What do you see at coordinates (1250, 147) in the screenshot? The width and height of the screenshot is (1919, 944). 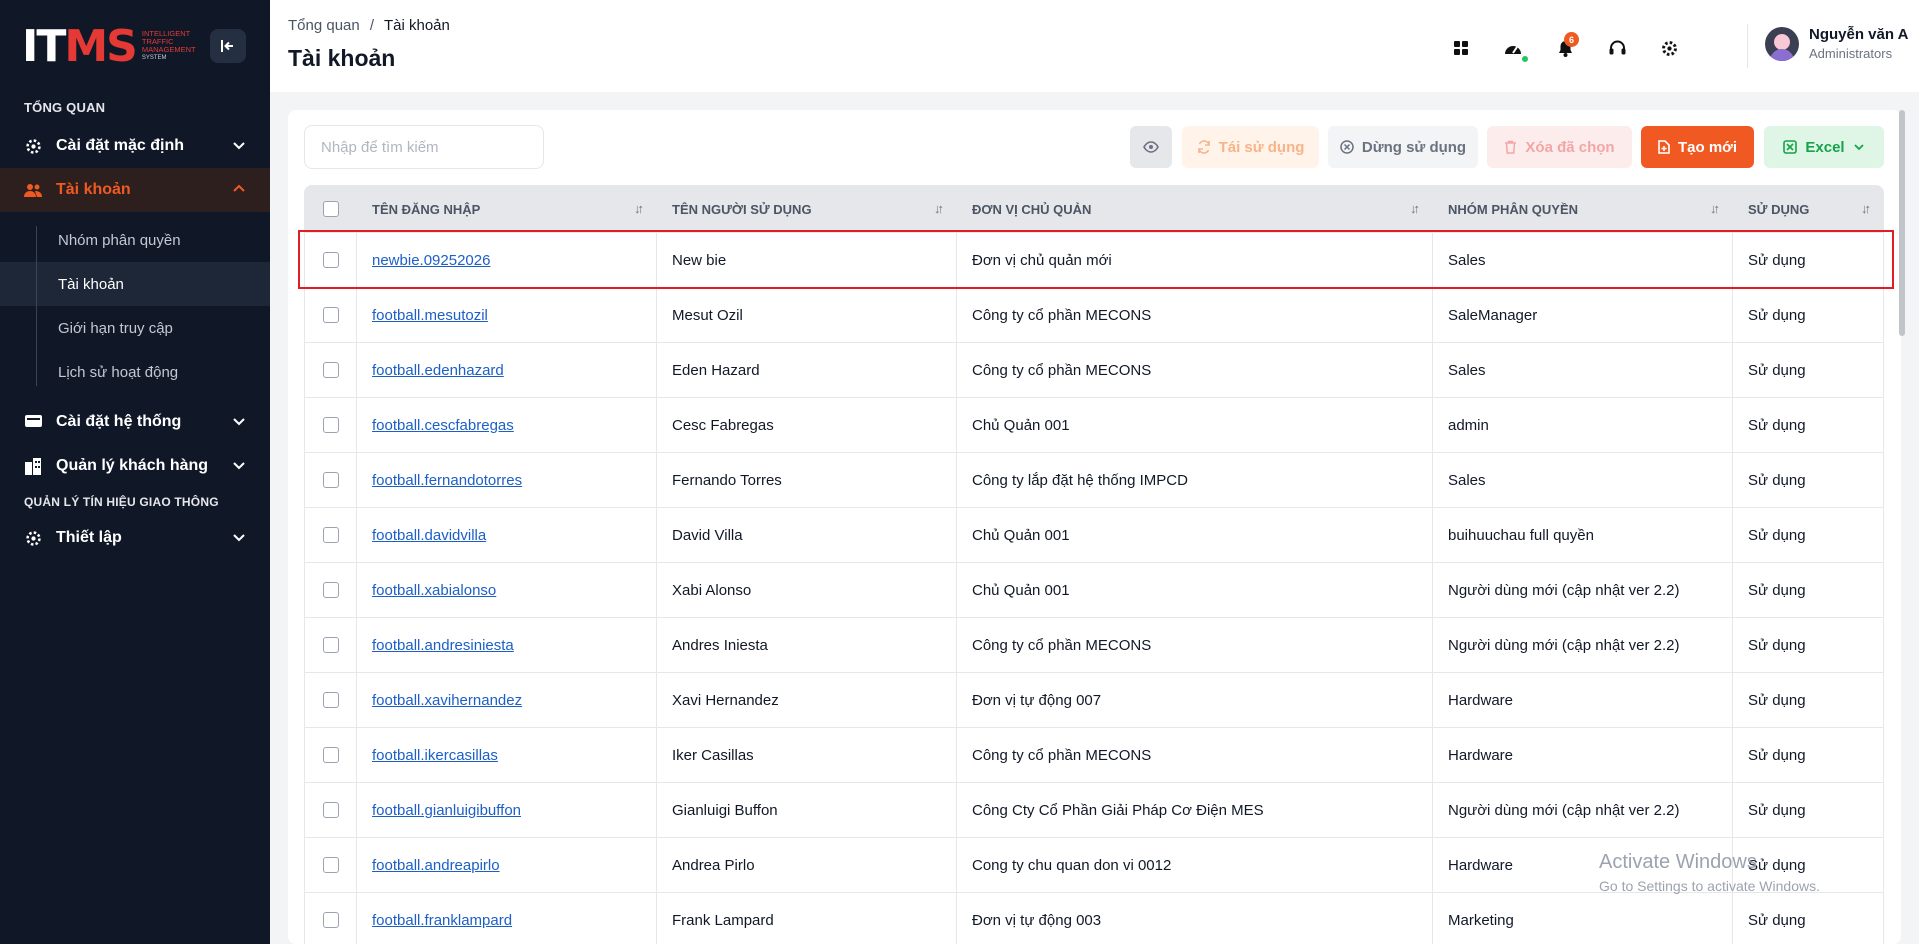 I see `reuse-button: Tái sử dụng` at bounding box center [1250, 147].